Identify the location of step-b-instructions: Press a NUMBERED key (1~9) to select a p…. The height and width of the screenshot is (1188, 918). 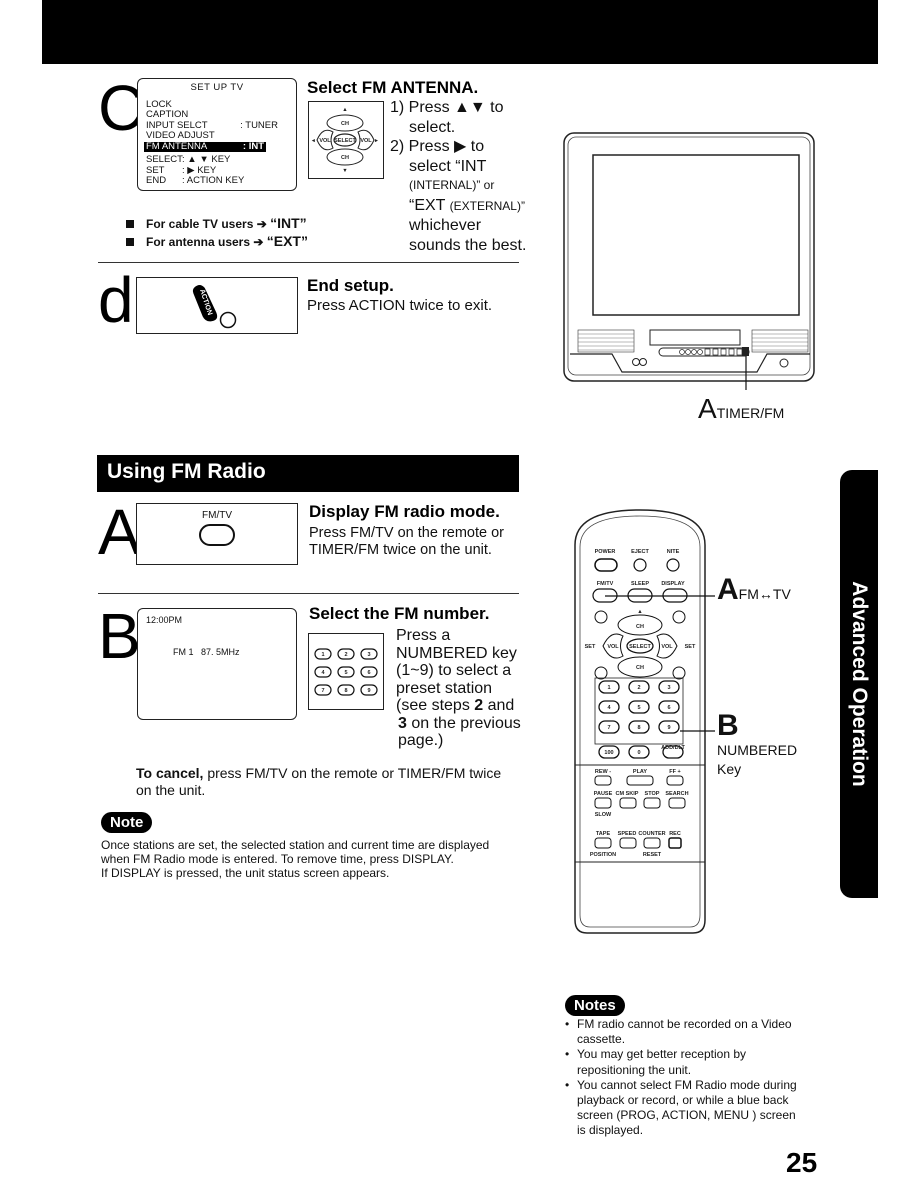
(458, 688).